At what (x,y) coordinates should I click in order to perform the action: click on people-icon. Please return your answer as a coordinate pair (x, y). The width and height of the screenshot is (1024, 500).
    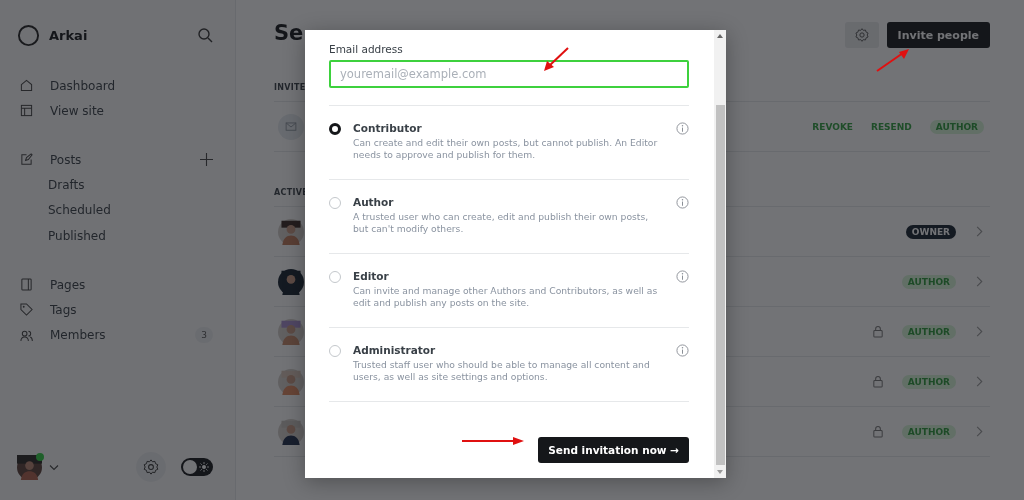
    Looking at the image, I should click on (26, 335).